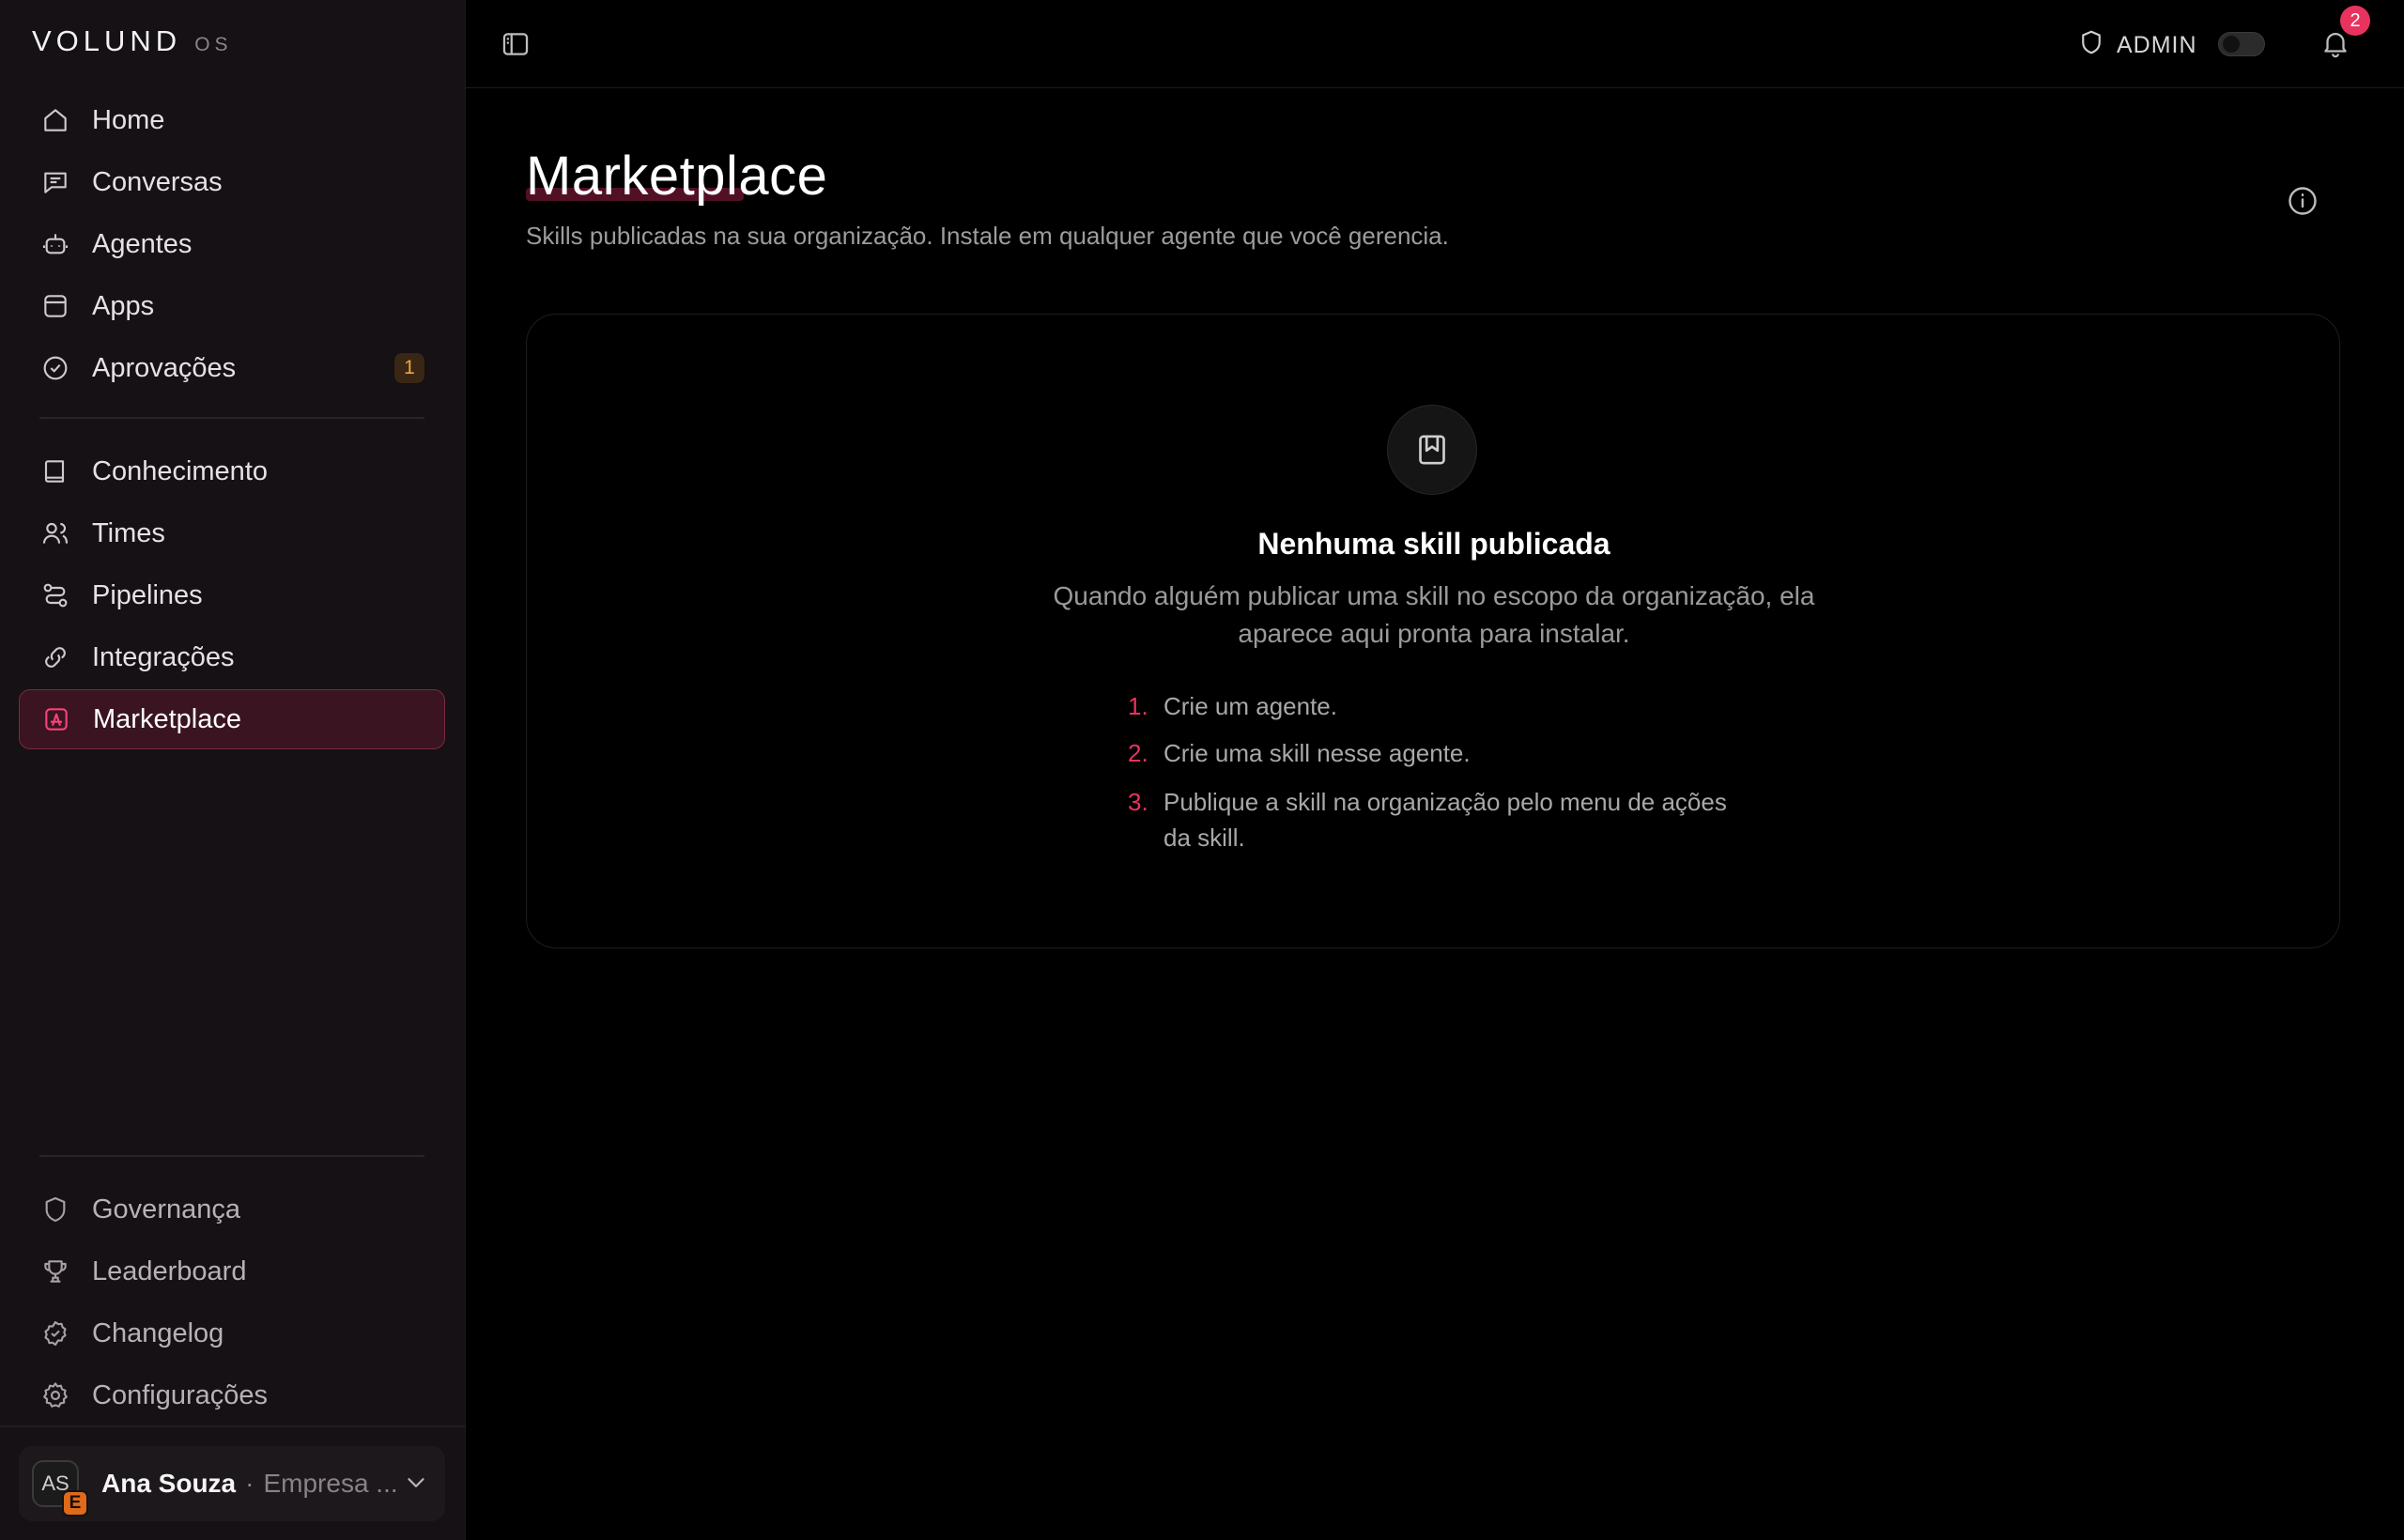  I want to click on page-title: Marketplace, so click(677, 176).